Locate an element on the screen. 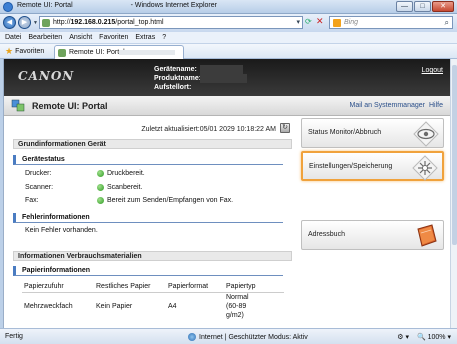  search-icon: ⌕ is located at coordinates (447, 23).